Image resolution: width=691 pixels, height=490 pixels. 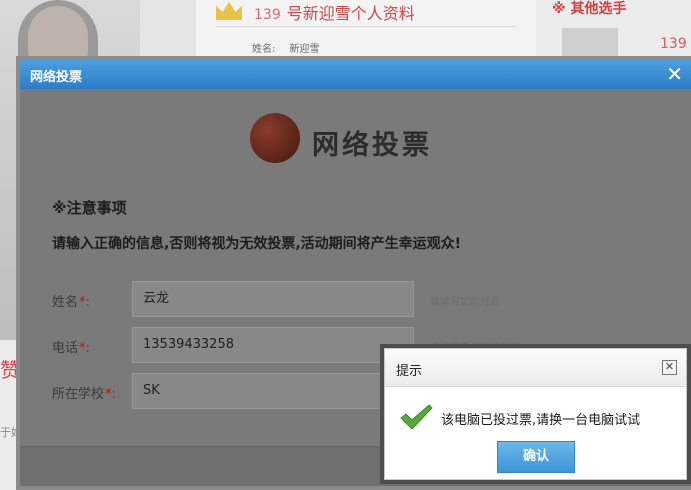 I want to click on alert-dialog: 提示 ✕ 该电脑已投过票,请换一台电脑试试 确认, so click(x=535, y=414).